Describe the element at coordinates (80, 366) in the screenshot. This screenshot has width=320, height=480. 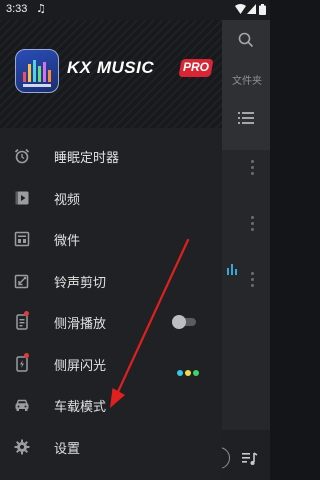
I see `menu-item-label: 侧屏闪光` at that location.